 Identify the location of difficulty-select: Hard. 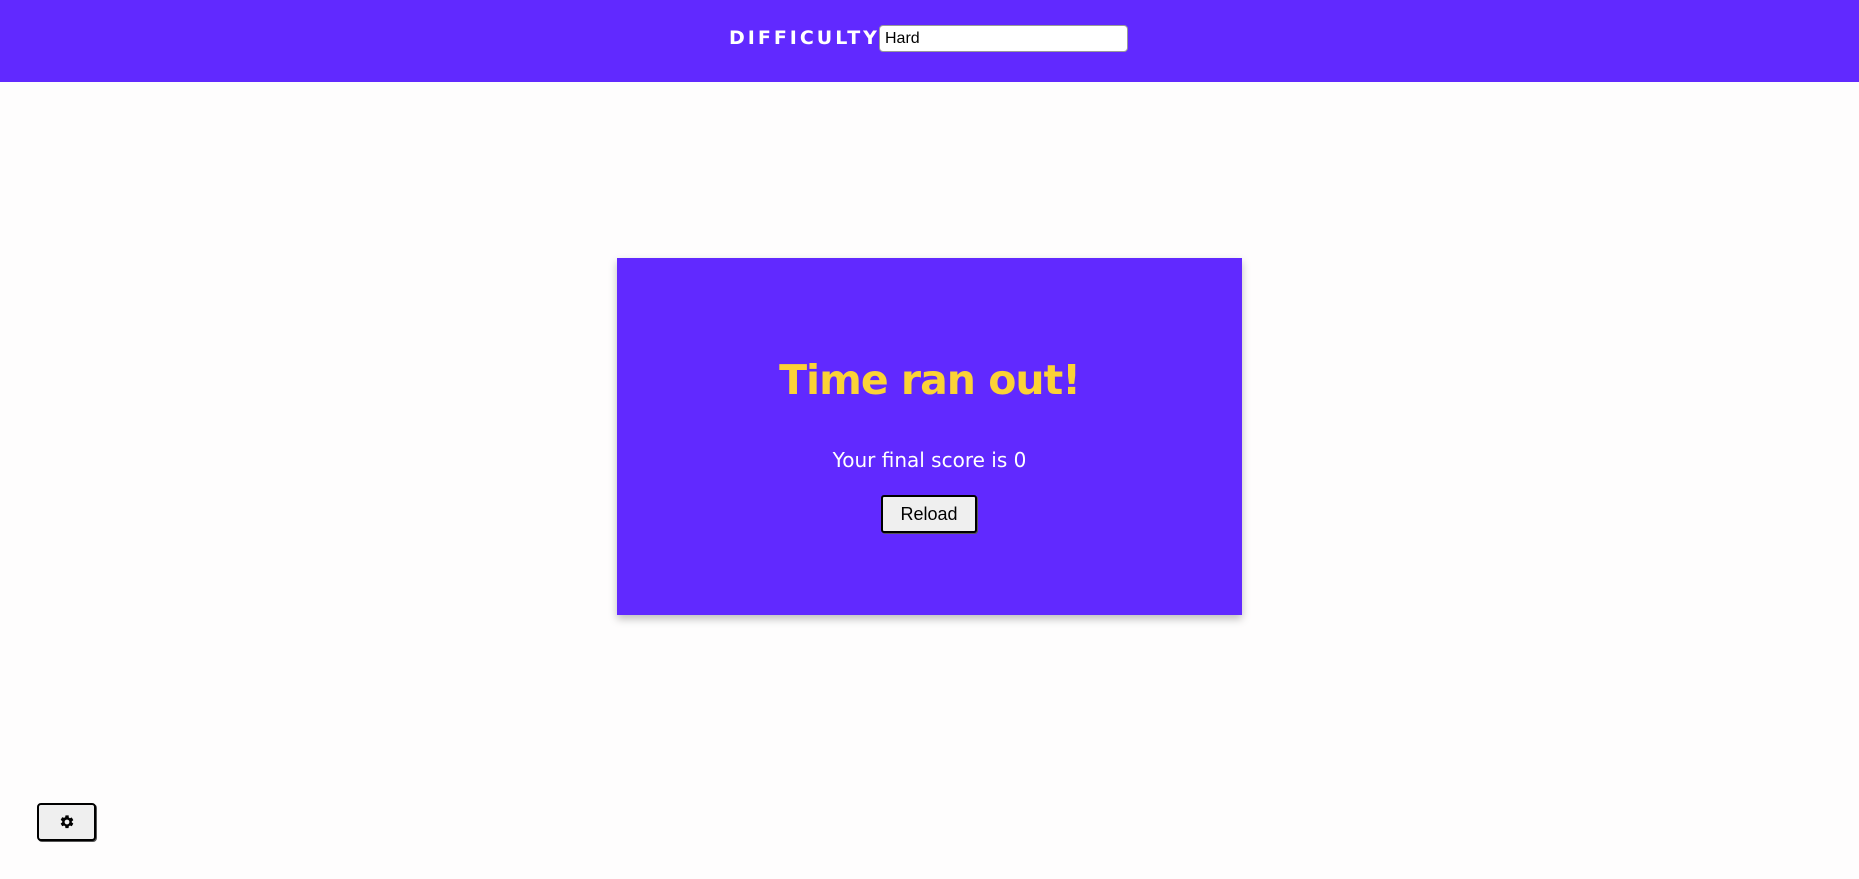
(1003, 38).